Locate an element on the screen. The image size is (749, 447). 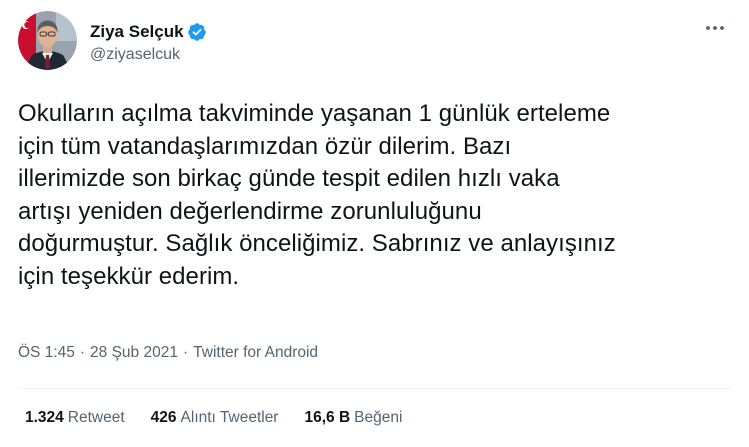
more-options-button is located at coordinates (715, 28).